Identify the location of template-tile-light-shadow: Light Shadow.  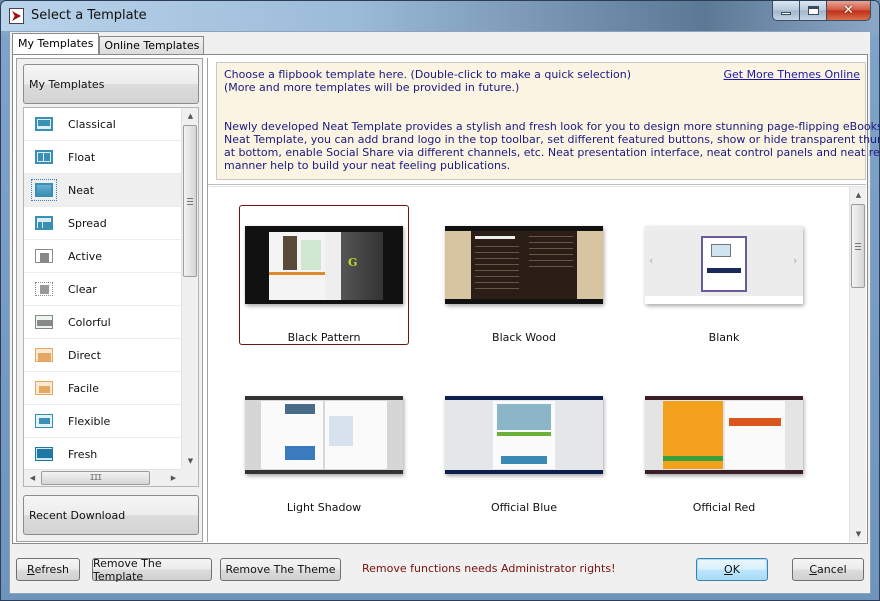
(324, 455).